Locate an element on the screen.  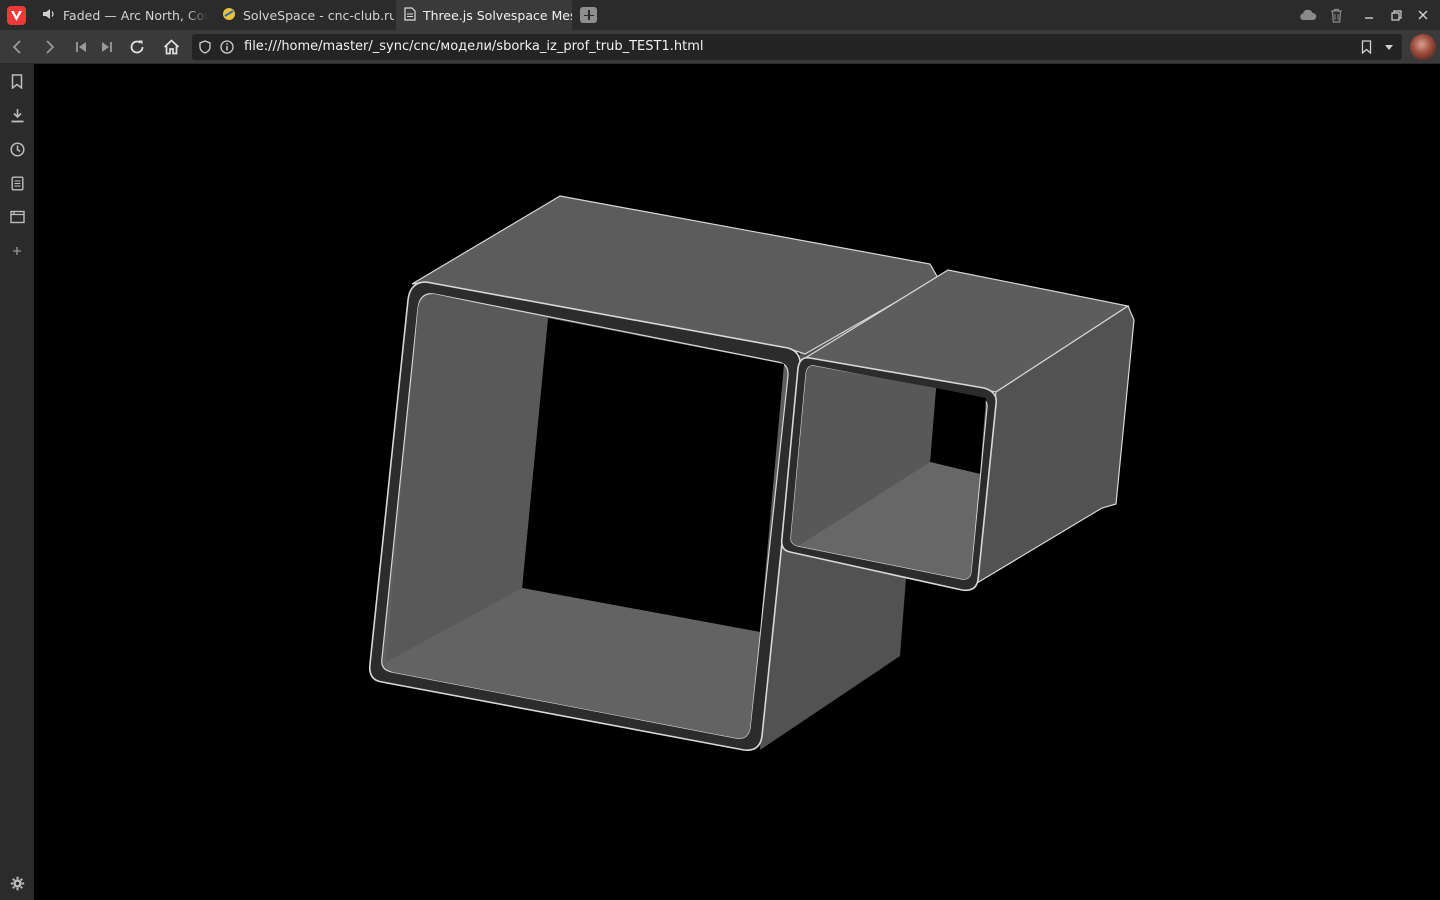
tab-threejs-mesh: Three.js Solvespace Mesh is located at coordinates (484, 15).